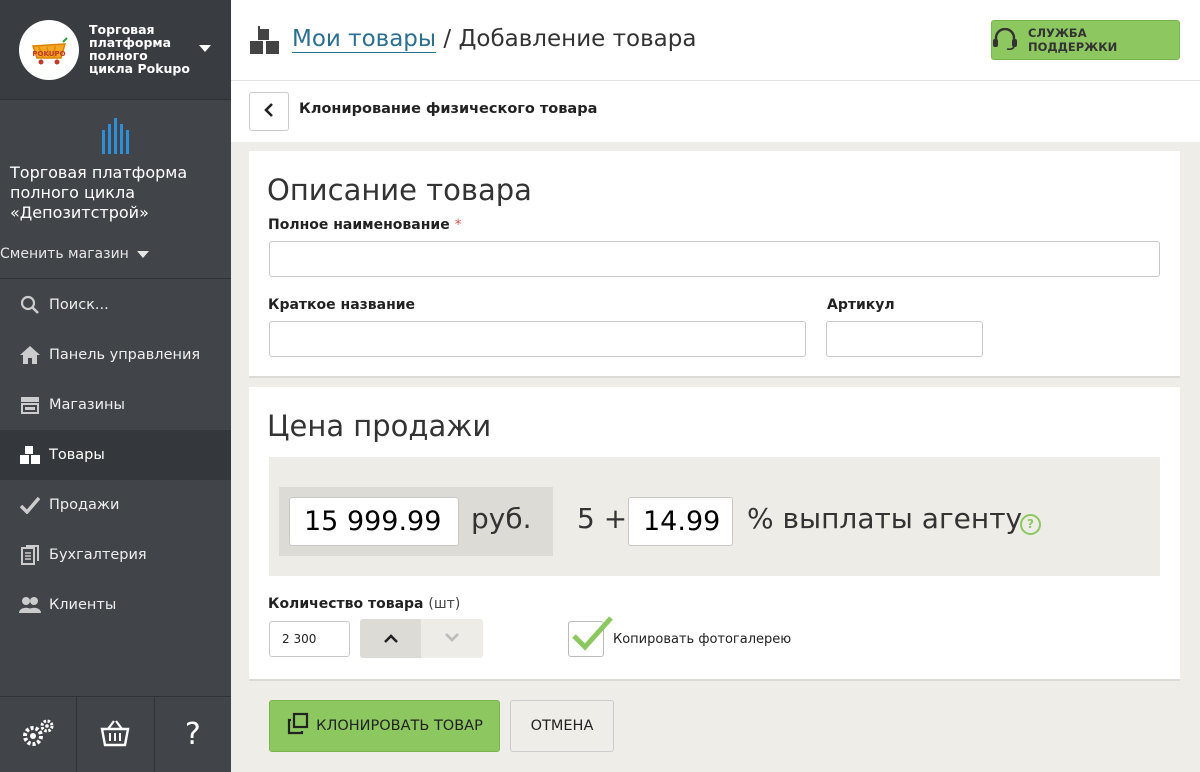 This screenshot has height=772, width=1200. I want to click on checkmark-icon, so click(593, 636).